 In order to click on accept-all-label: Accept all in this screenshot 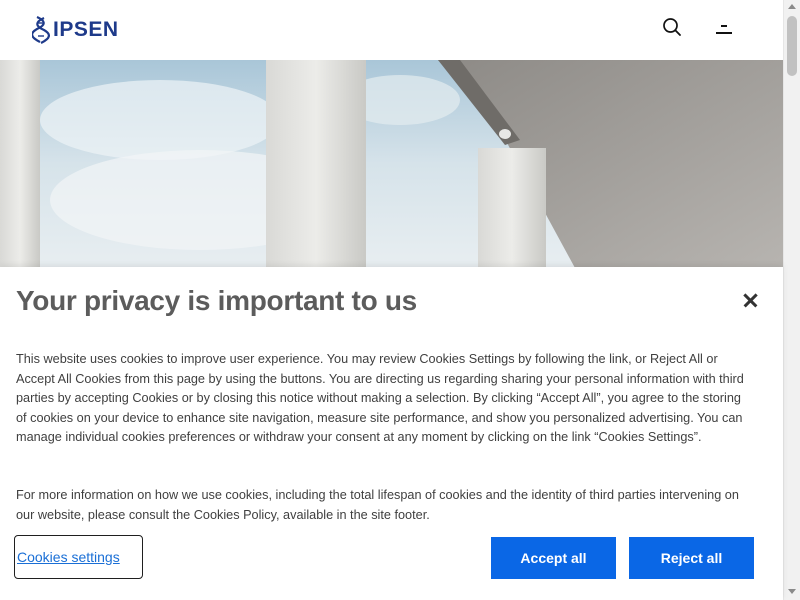, I will do `click(553, 558)`.